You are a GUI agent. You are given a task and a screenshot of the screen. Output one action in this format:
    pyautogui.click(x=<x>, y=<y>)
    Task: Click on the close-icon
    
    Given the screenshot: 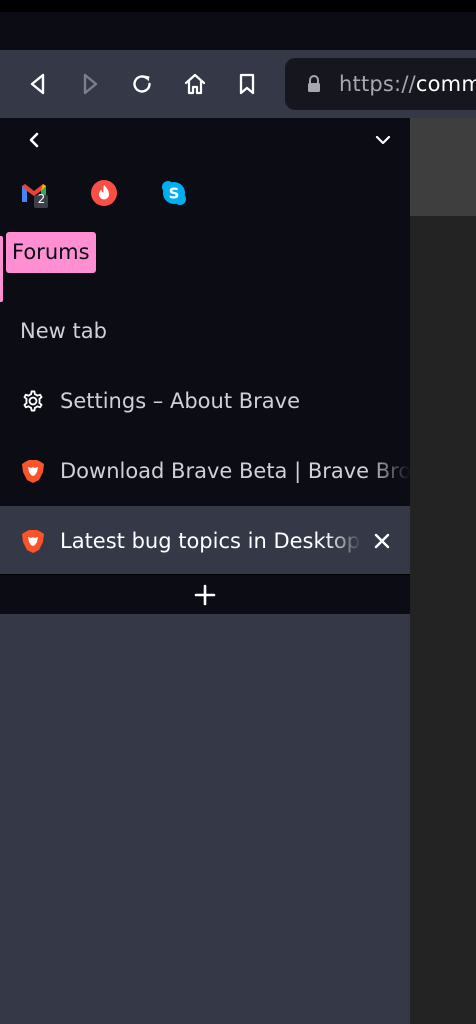 What is the action you would take?
    pyautogui.click(x=382, y=540)
    